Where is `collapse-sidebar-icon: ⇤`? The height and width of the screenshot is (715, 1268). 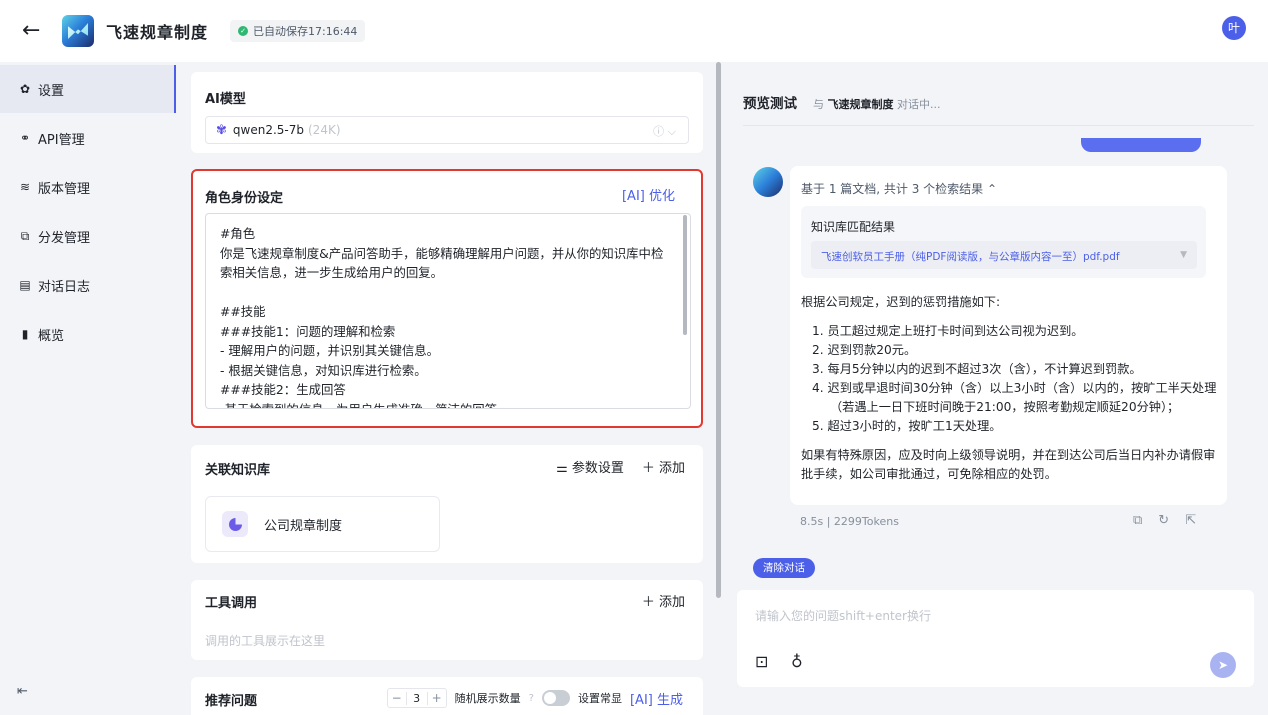
collapse-sidebar-icon: ⇤ is located at coordinates (22, 691).